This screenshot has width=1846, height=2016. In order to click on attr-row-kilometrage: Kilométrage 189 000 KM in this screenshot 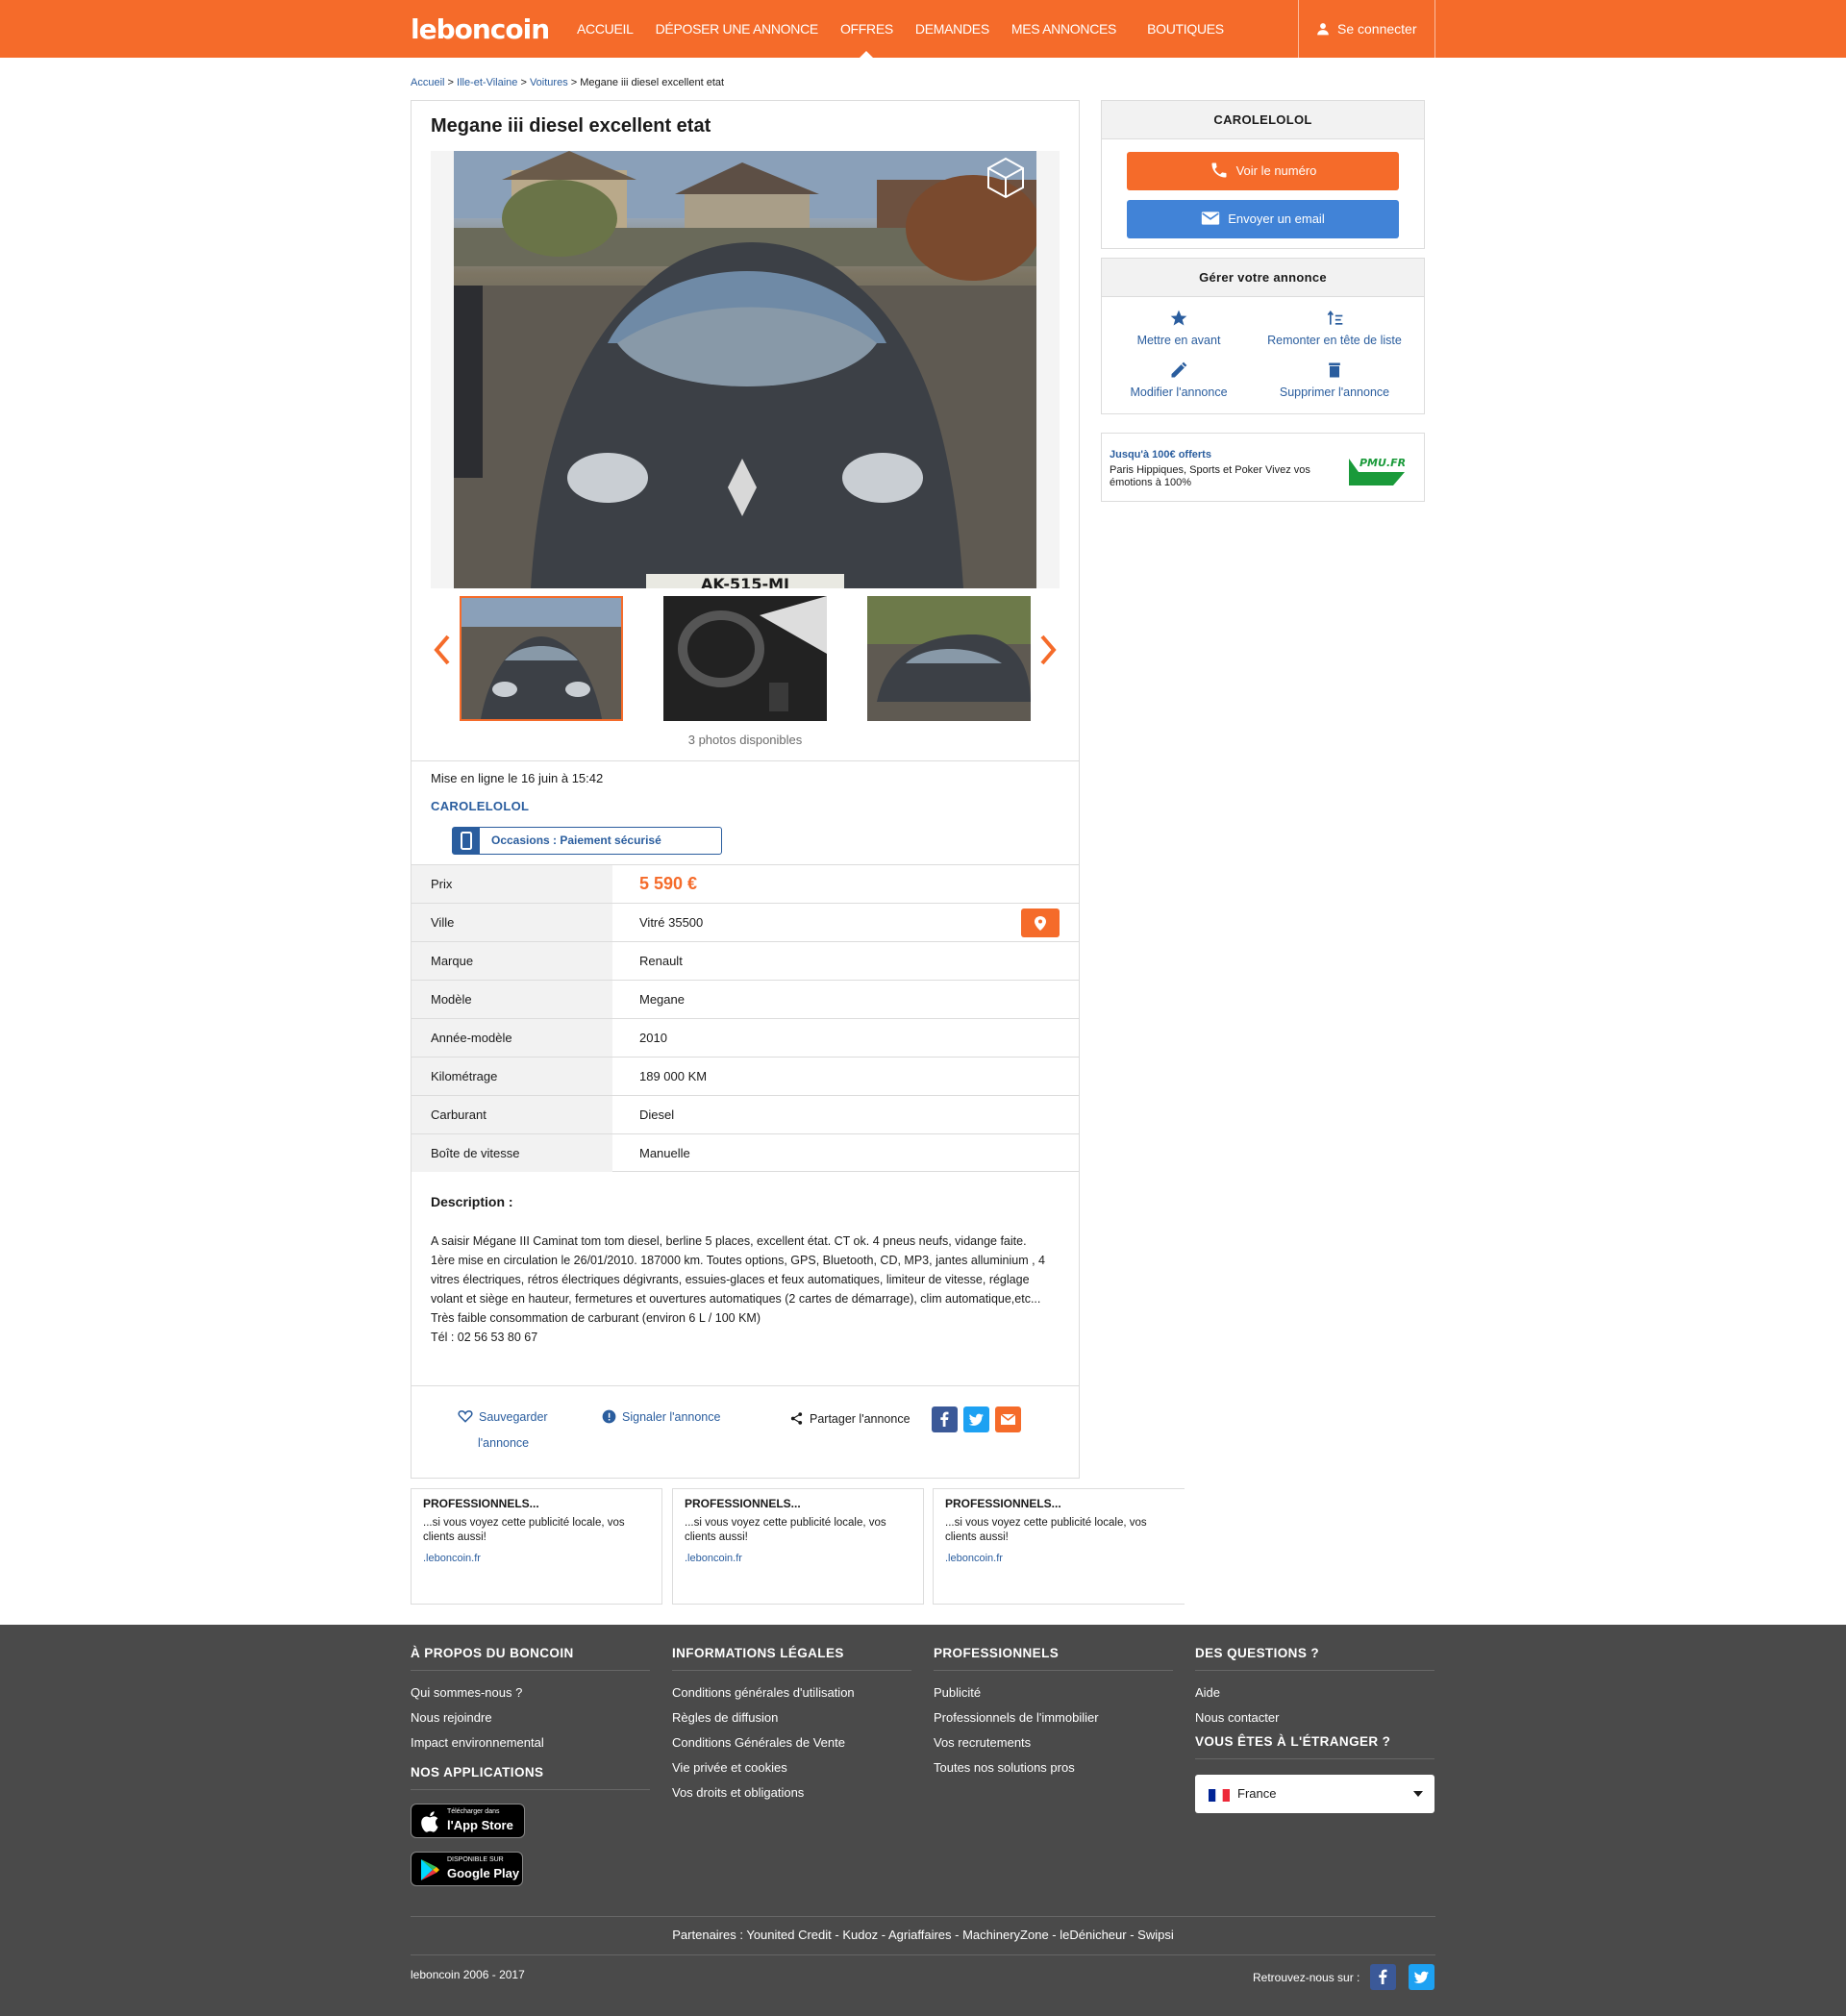, I will do `click(745, 1076)`.